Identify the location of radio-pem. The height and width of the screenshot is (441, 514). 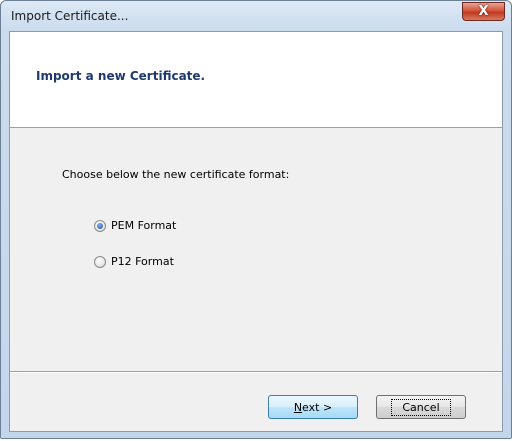
(100, 225).